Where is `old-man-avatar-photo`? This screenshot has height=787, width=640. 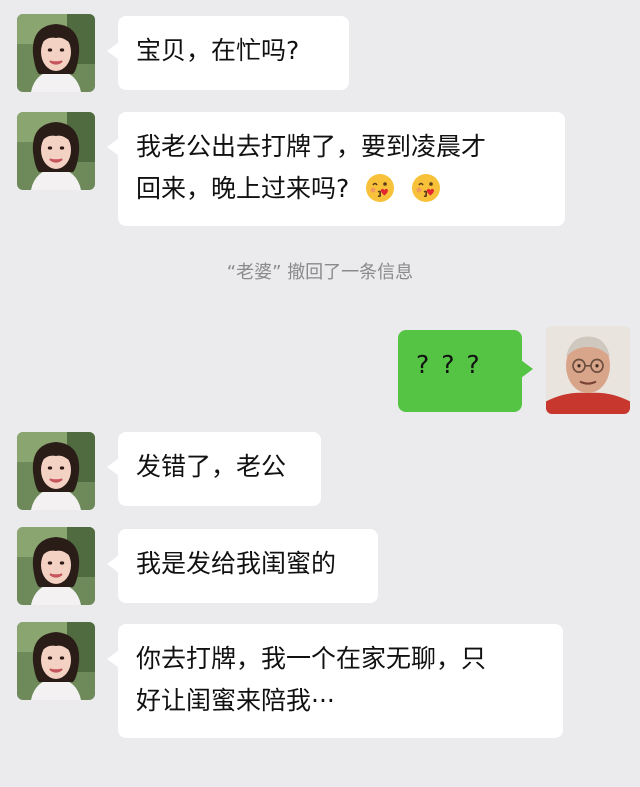
old-man-avatar-photo is located at coordinates (588, 370).